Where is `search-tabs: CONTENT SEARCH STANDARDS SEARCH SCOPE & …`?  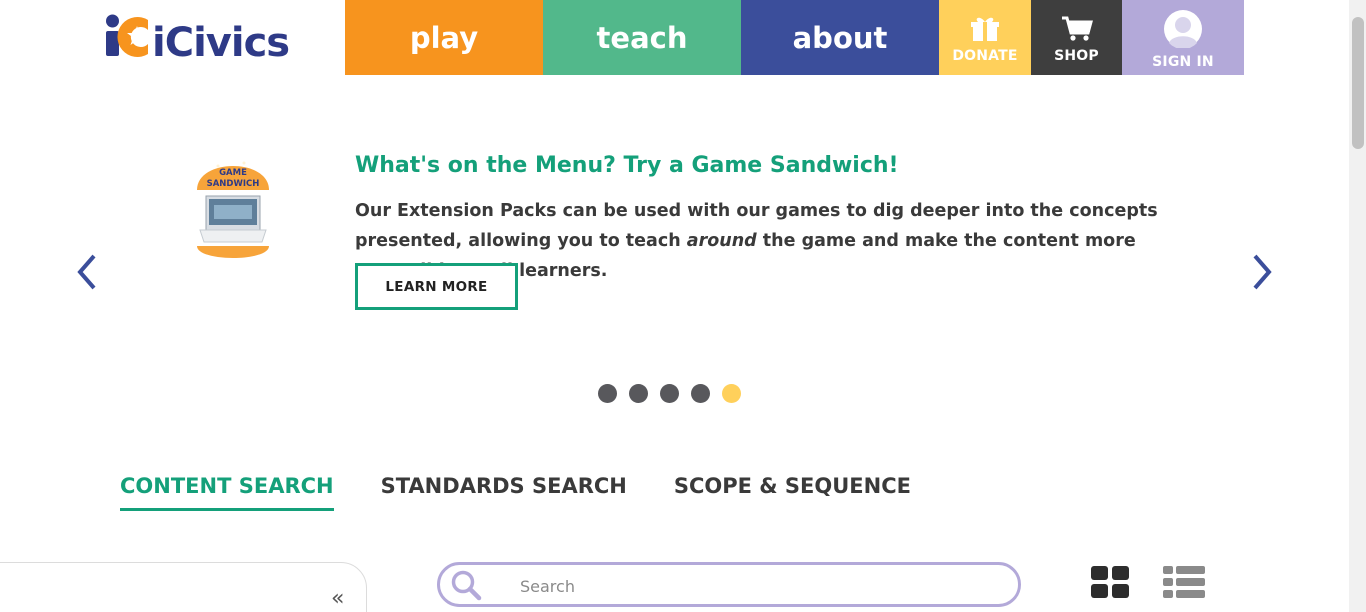
search-tabs: CONTENT SEARCH STANDARDS SEARCH SCOPE & … is located at coordinates (539, 492).